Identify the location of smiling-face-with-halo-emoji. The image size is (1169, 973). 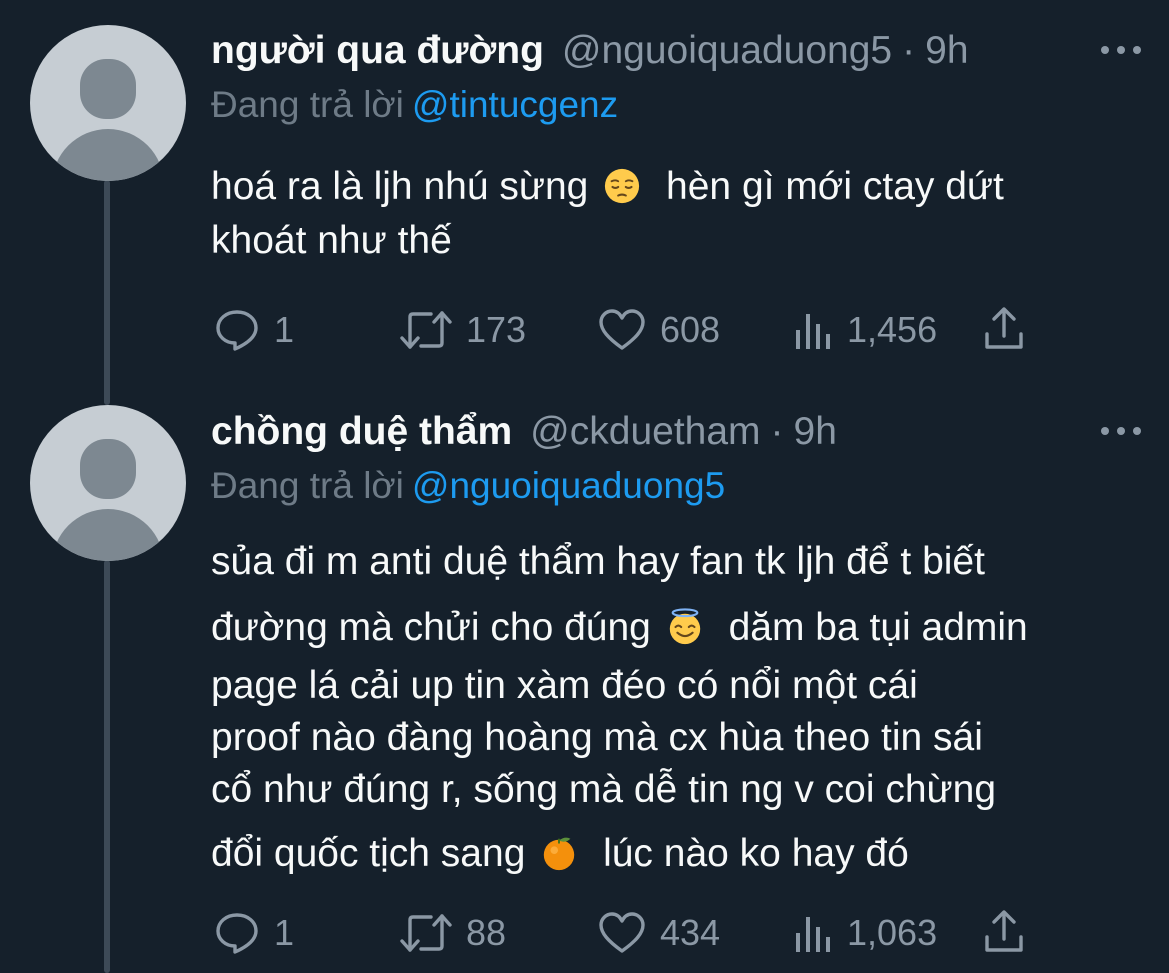
(684, 626).